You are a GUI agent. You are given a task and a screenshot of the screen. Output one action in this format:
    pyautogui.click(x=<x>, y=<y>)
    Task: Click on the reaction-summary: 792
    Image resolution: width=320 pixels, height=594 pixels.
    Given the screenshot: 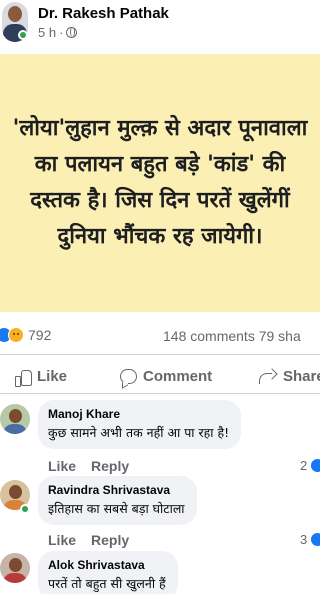 What is the action you would take?
    pyautogui.click(x=25, y=335)
    